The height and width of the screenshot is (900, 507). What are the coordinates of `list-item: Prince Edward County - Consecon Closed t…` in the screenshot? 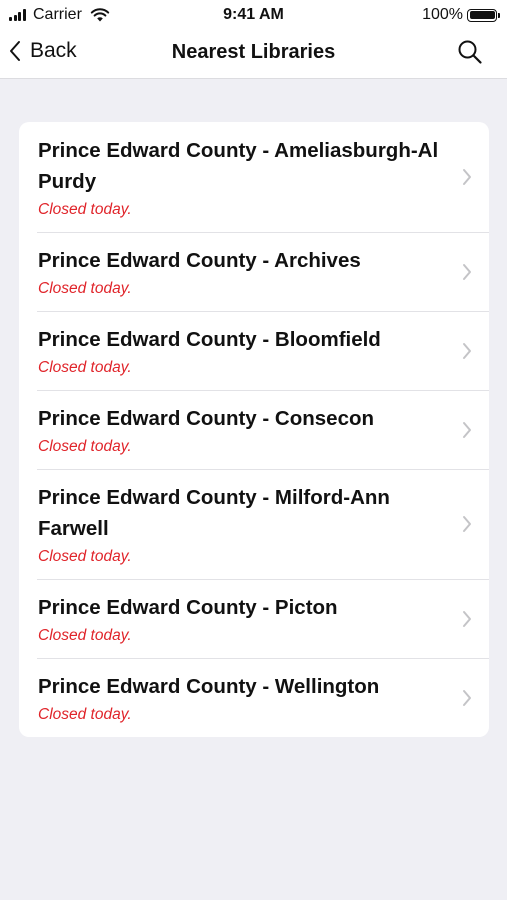 It's located at (254, 429).